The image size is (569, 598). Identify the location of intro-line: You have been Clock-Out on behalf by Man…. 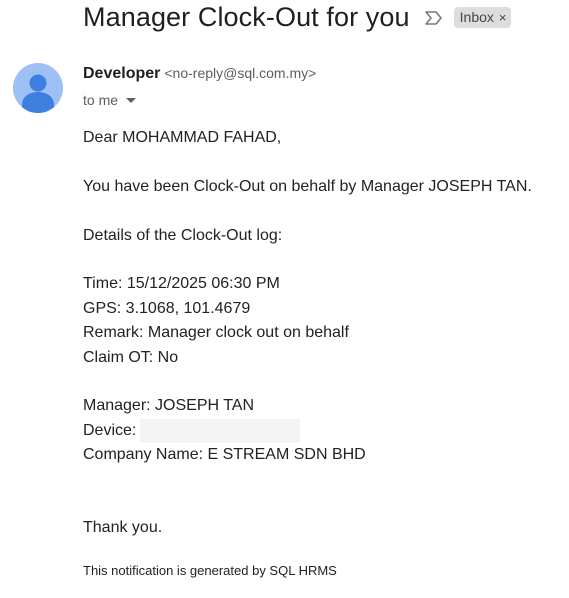
(307, 186).